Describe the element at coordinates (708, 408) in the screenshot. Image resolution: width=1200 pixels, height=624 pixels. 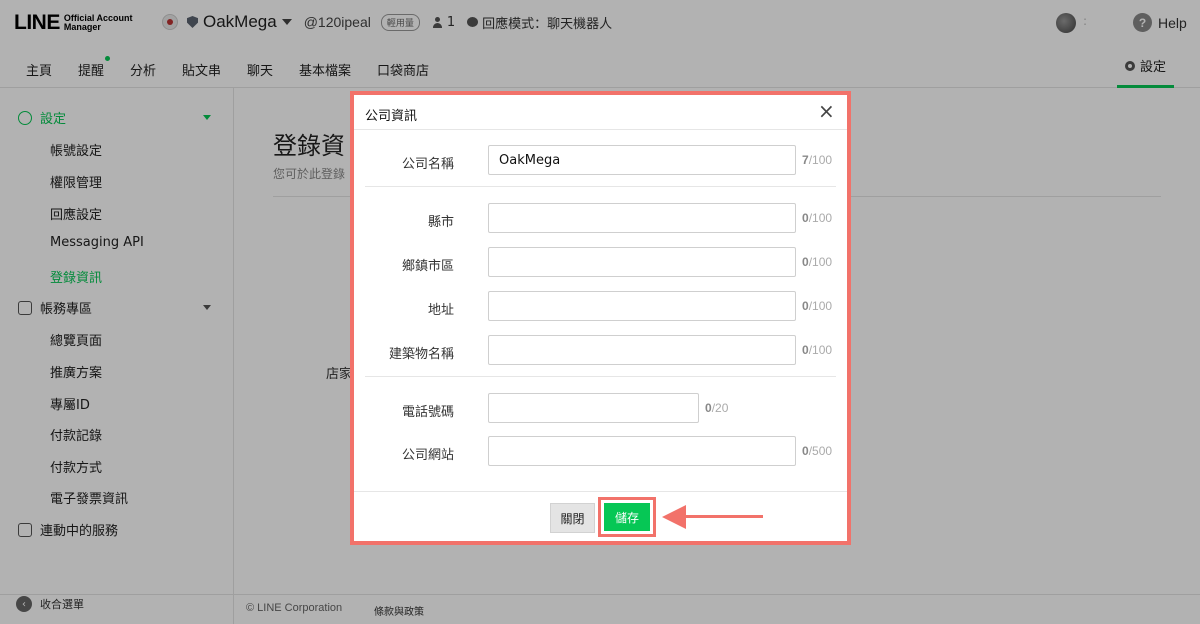
I see `phone-count: 0` at that location.